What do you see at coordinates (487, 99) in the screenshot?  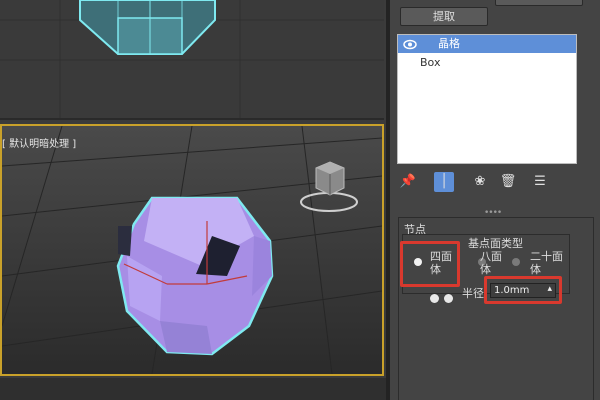 I see `modifier-stack-list: 晶格 Box` at bounding box center [487, 99].